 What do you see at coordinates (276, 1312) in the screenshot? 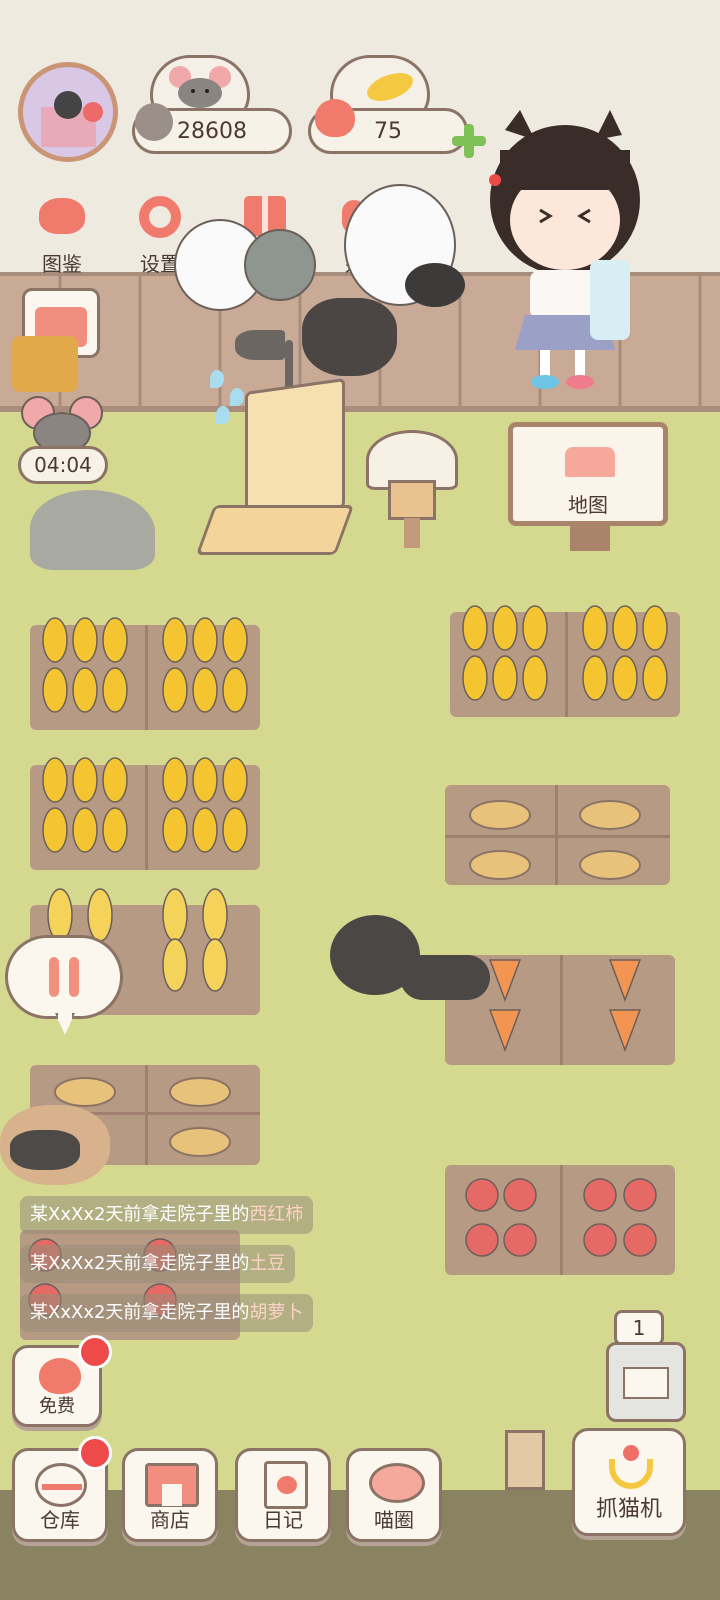
I see `message-item: 胡萝卜` at bounding box center [276, 1312].